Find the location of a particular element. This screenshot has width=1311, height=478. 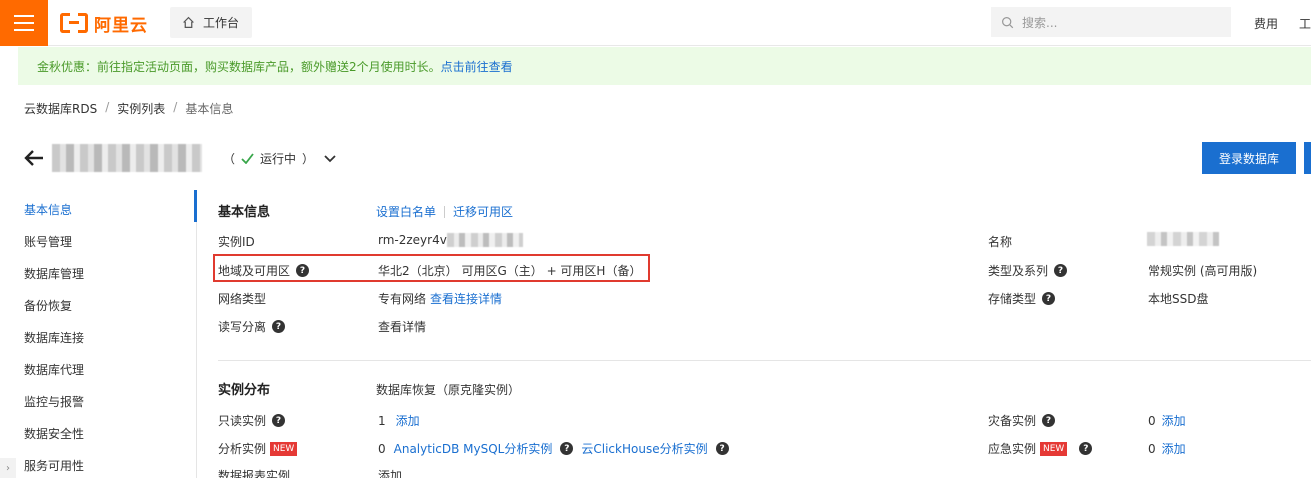

emergency-label: 应急实例 NEW? is located at coordinates (1040, 448).